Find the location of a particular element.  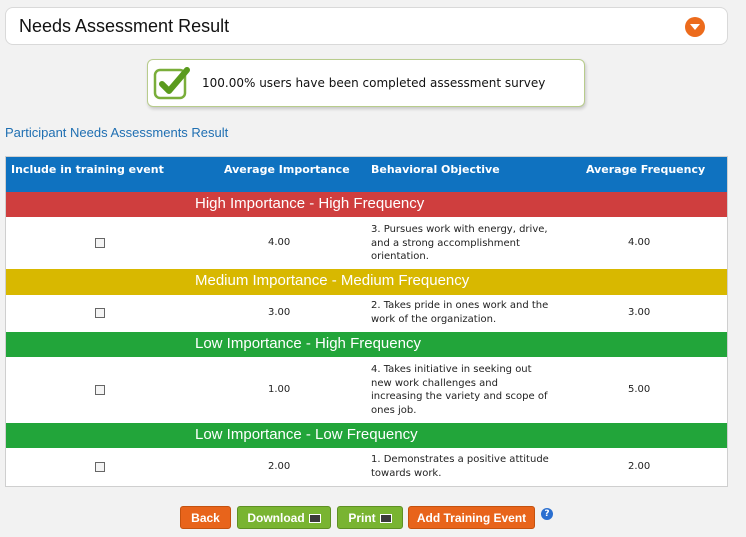

group-label: High Importance - High Frequency is located at coordinates (310, 203).